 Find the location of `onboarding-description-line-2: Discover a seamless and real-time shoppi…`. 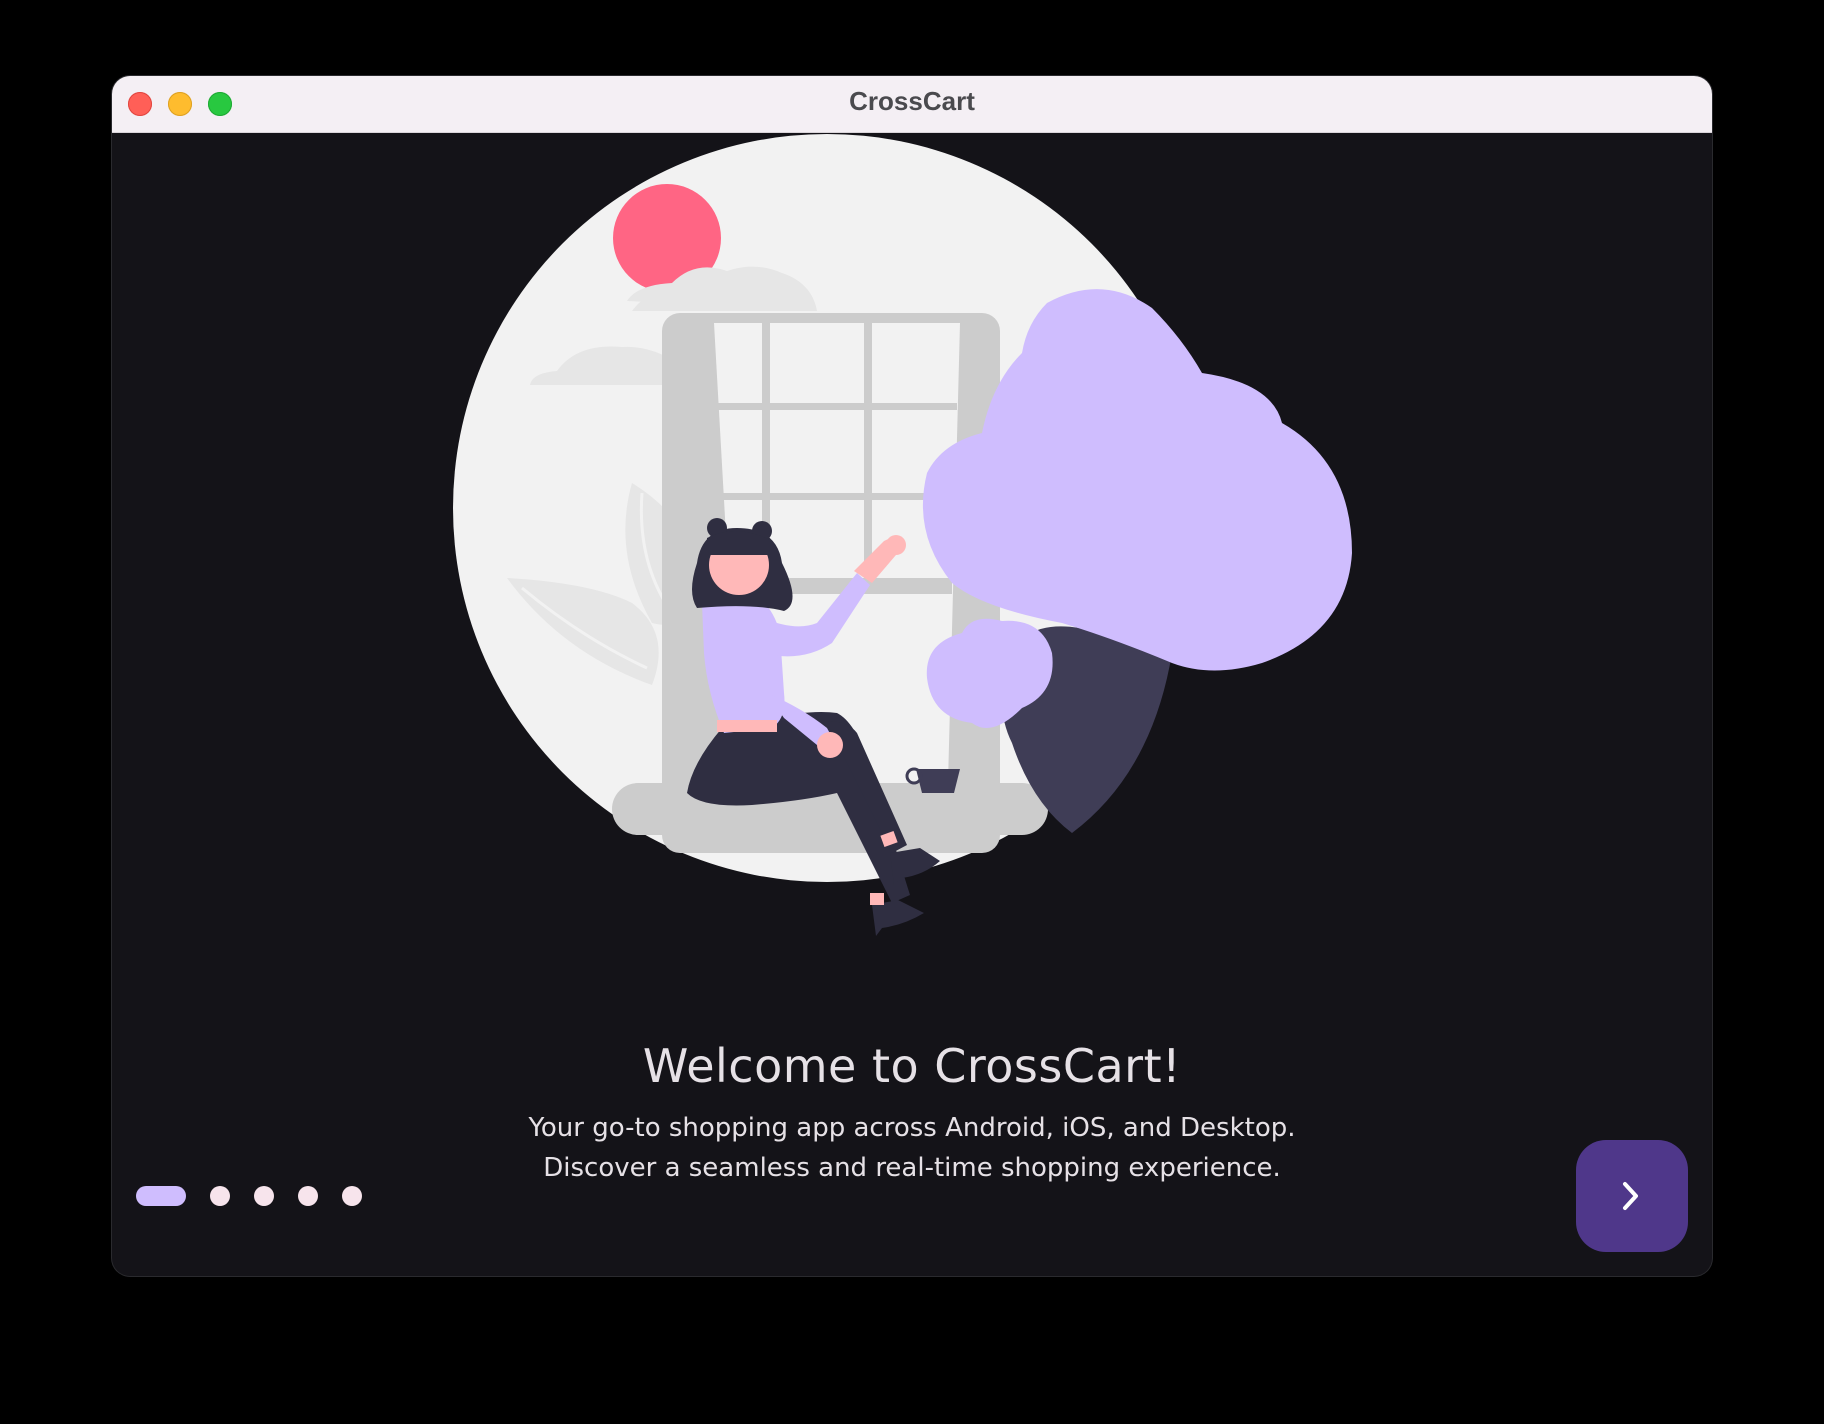

onboarding-description-line-2: Discover a seamless and real-time shoppi… is located at coordinates (912, 1168).